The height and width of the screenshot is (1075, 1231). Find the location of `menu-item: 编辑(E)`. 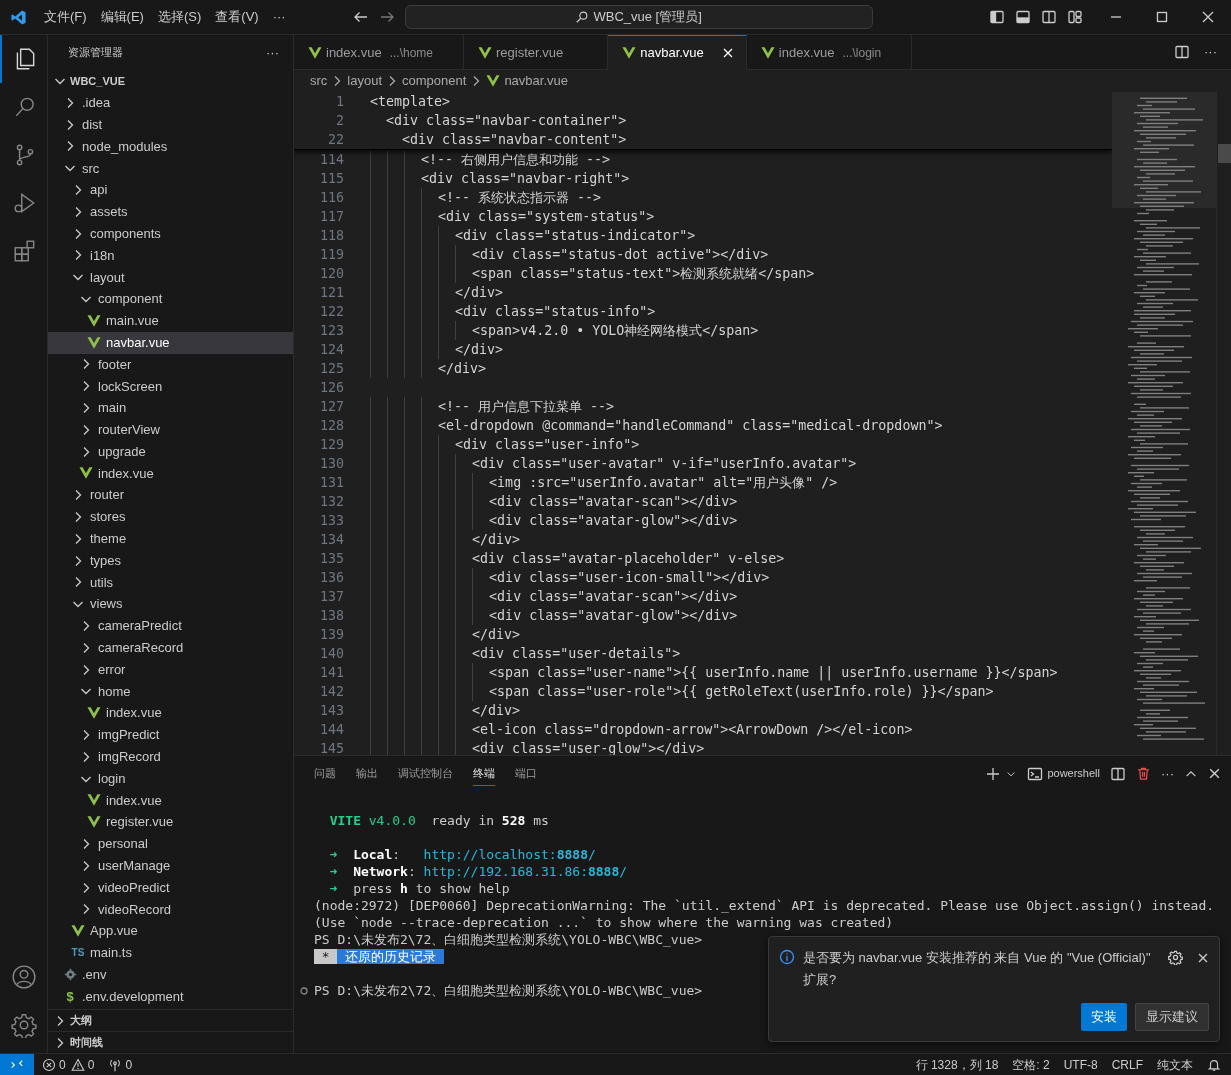

menu-item: 编辑(E) is located at coordinates (122, 17).